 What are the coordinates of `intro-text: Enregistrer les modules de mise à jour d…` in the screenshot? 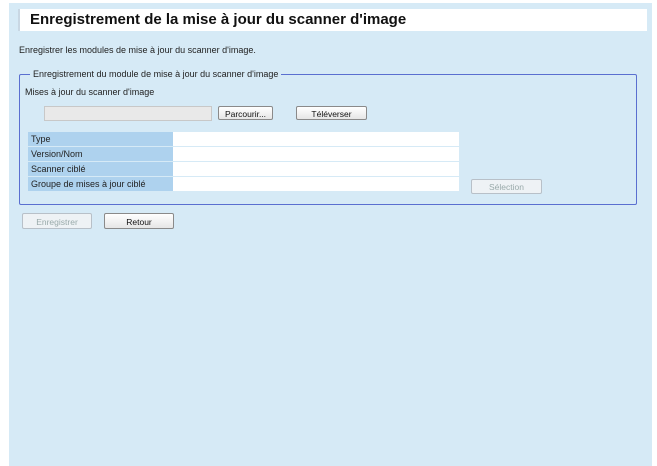 It's located at (137, 50).